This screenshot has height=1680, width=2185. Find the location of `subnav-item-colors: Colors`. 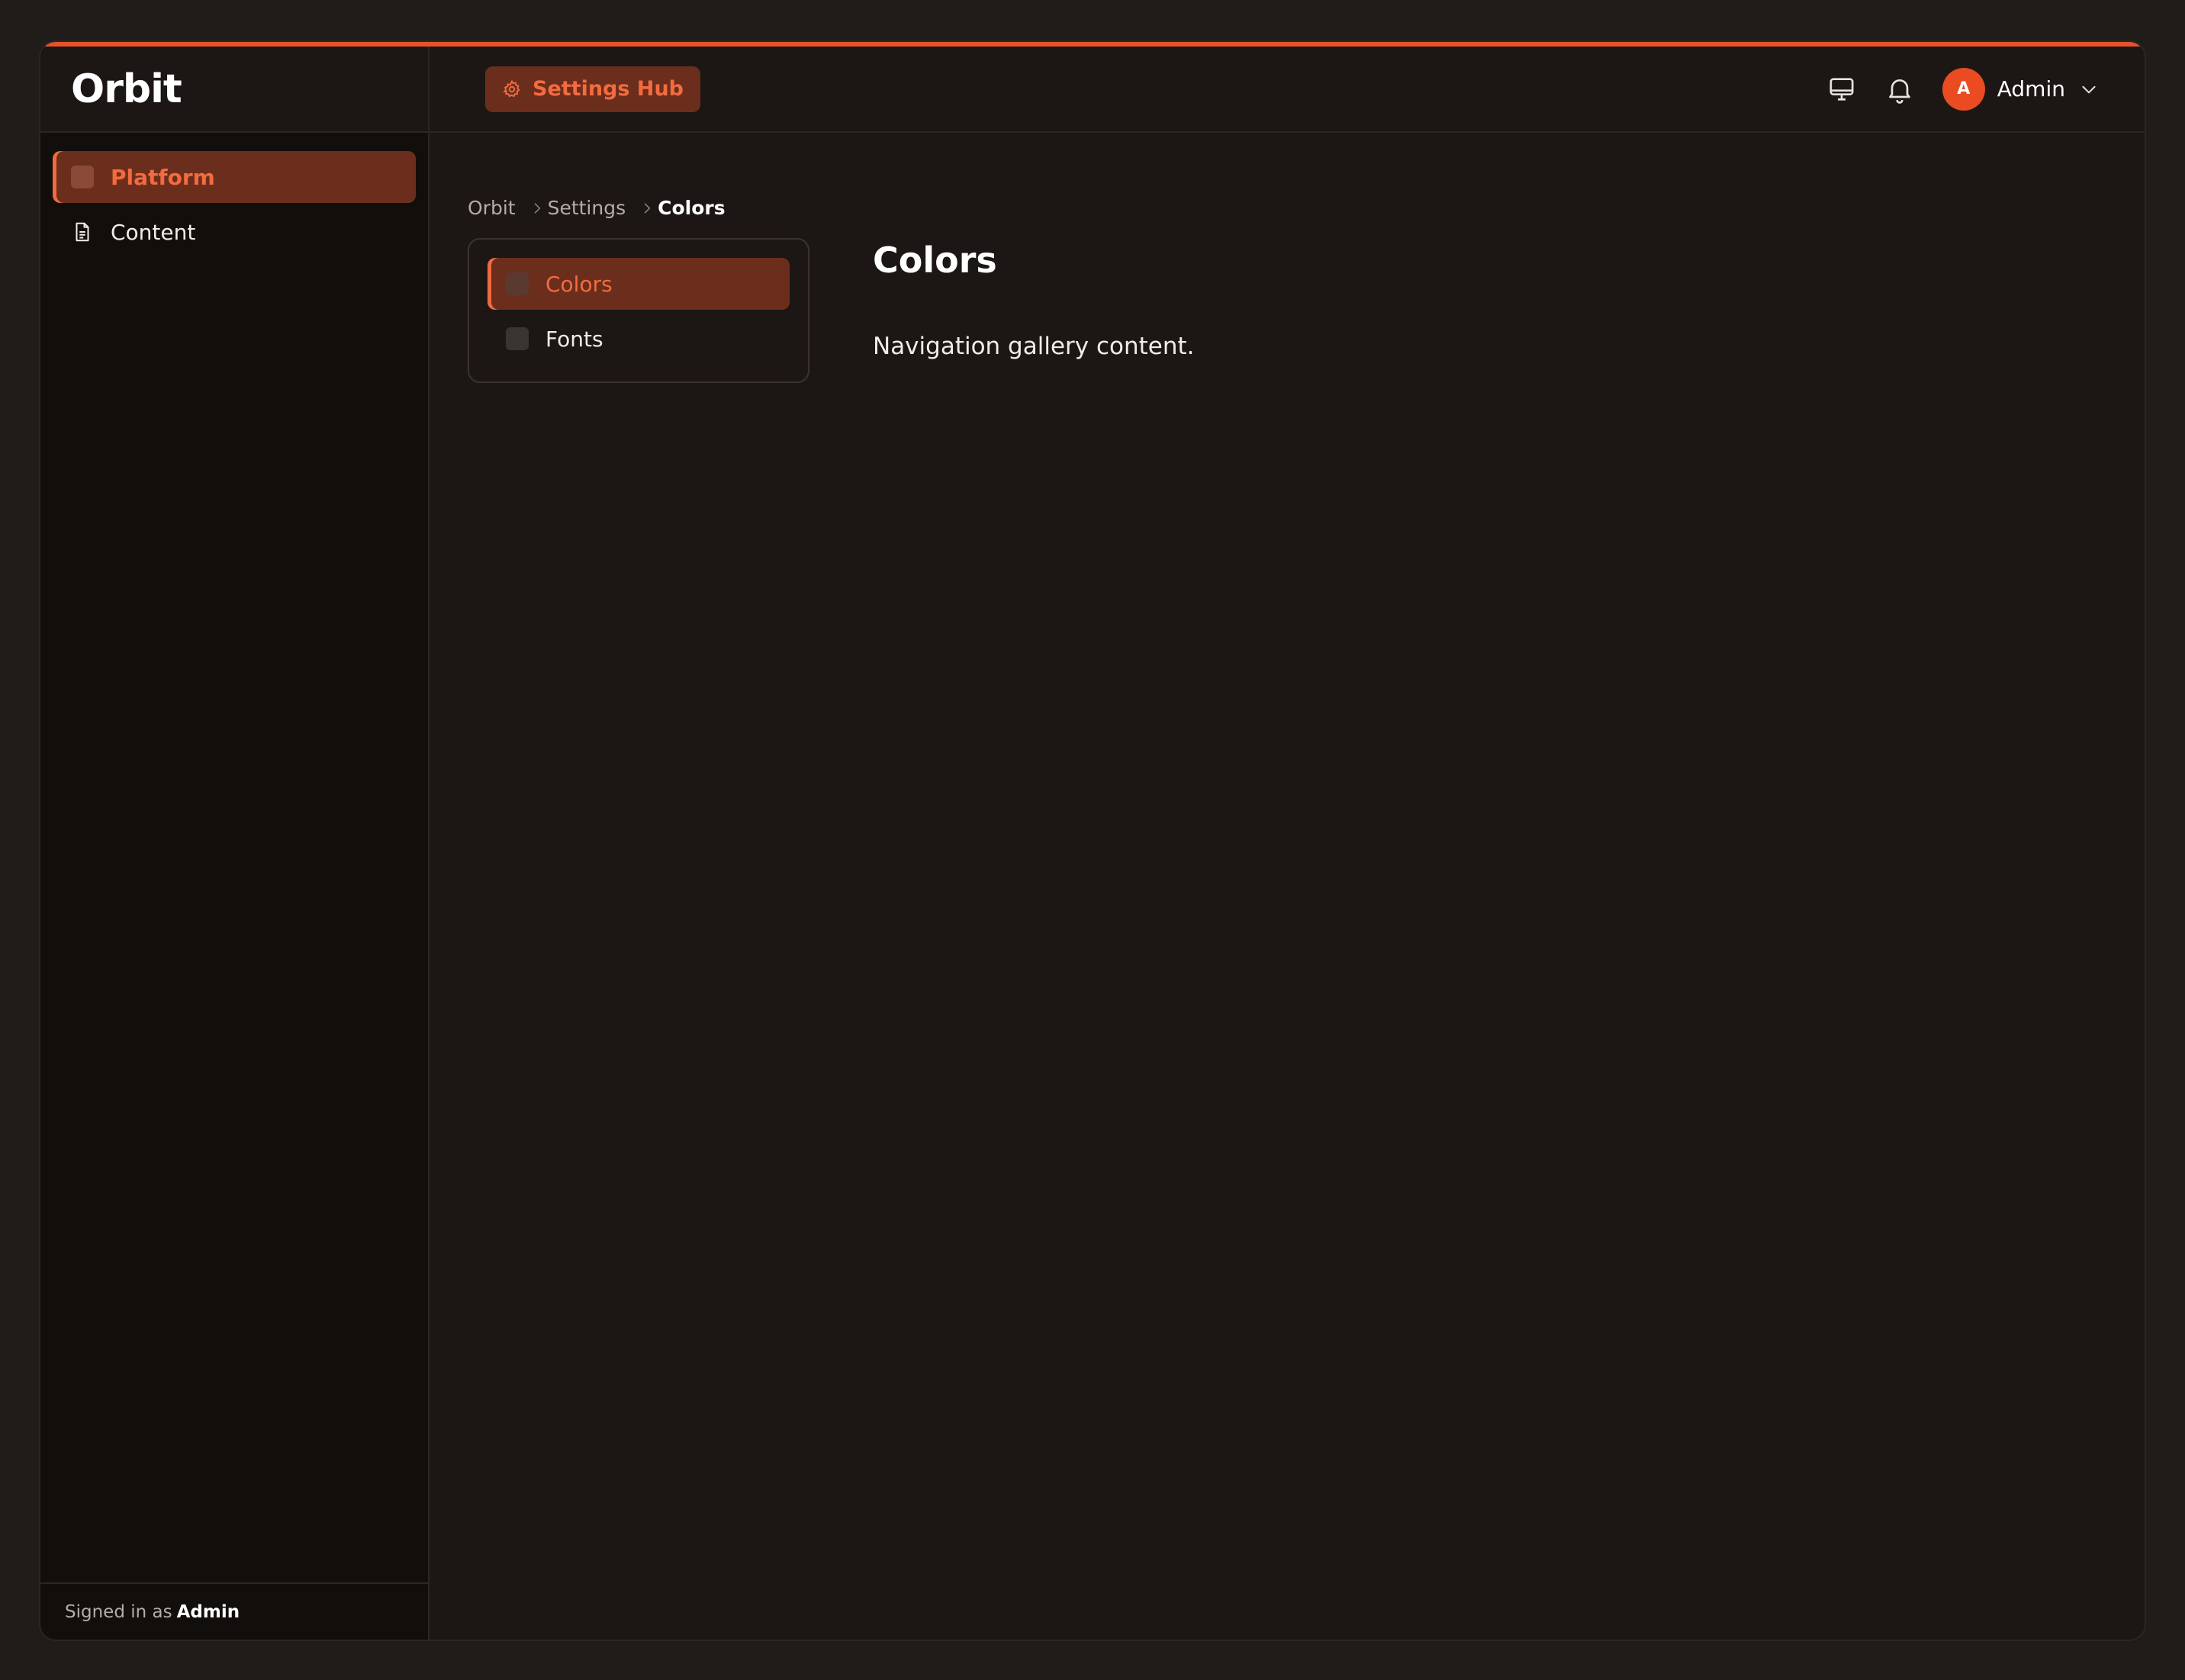

subnav-item-colors: Colors is located at coordinates (639, 284).